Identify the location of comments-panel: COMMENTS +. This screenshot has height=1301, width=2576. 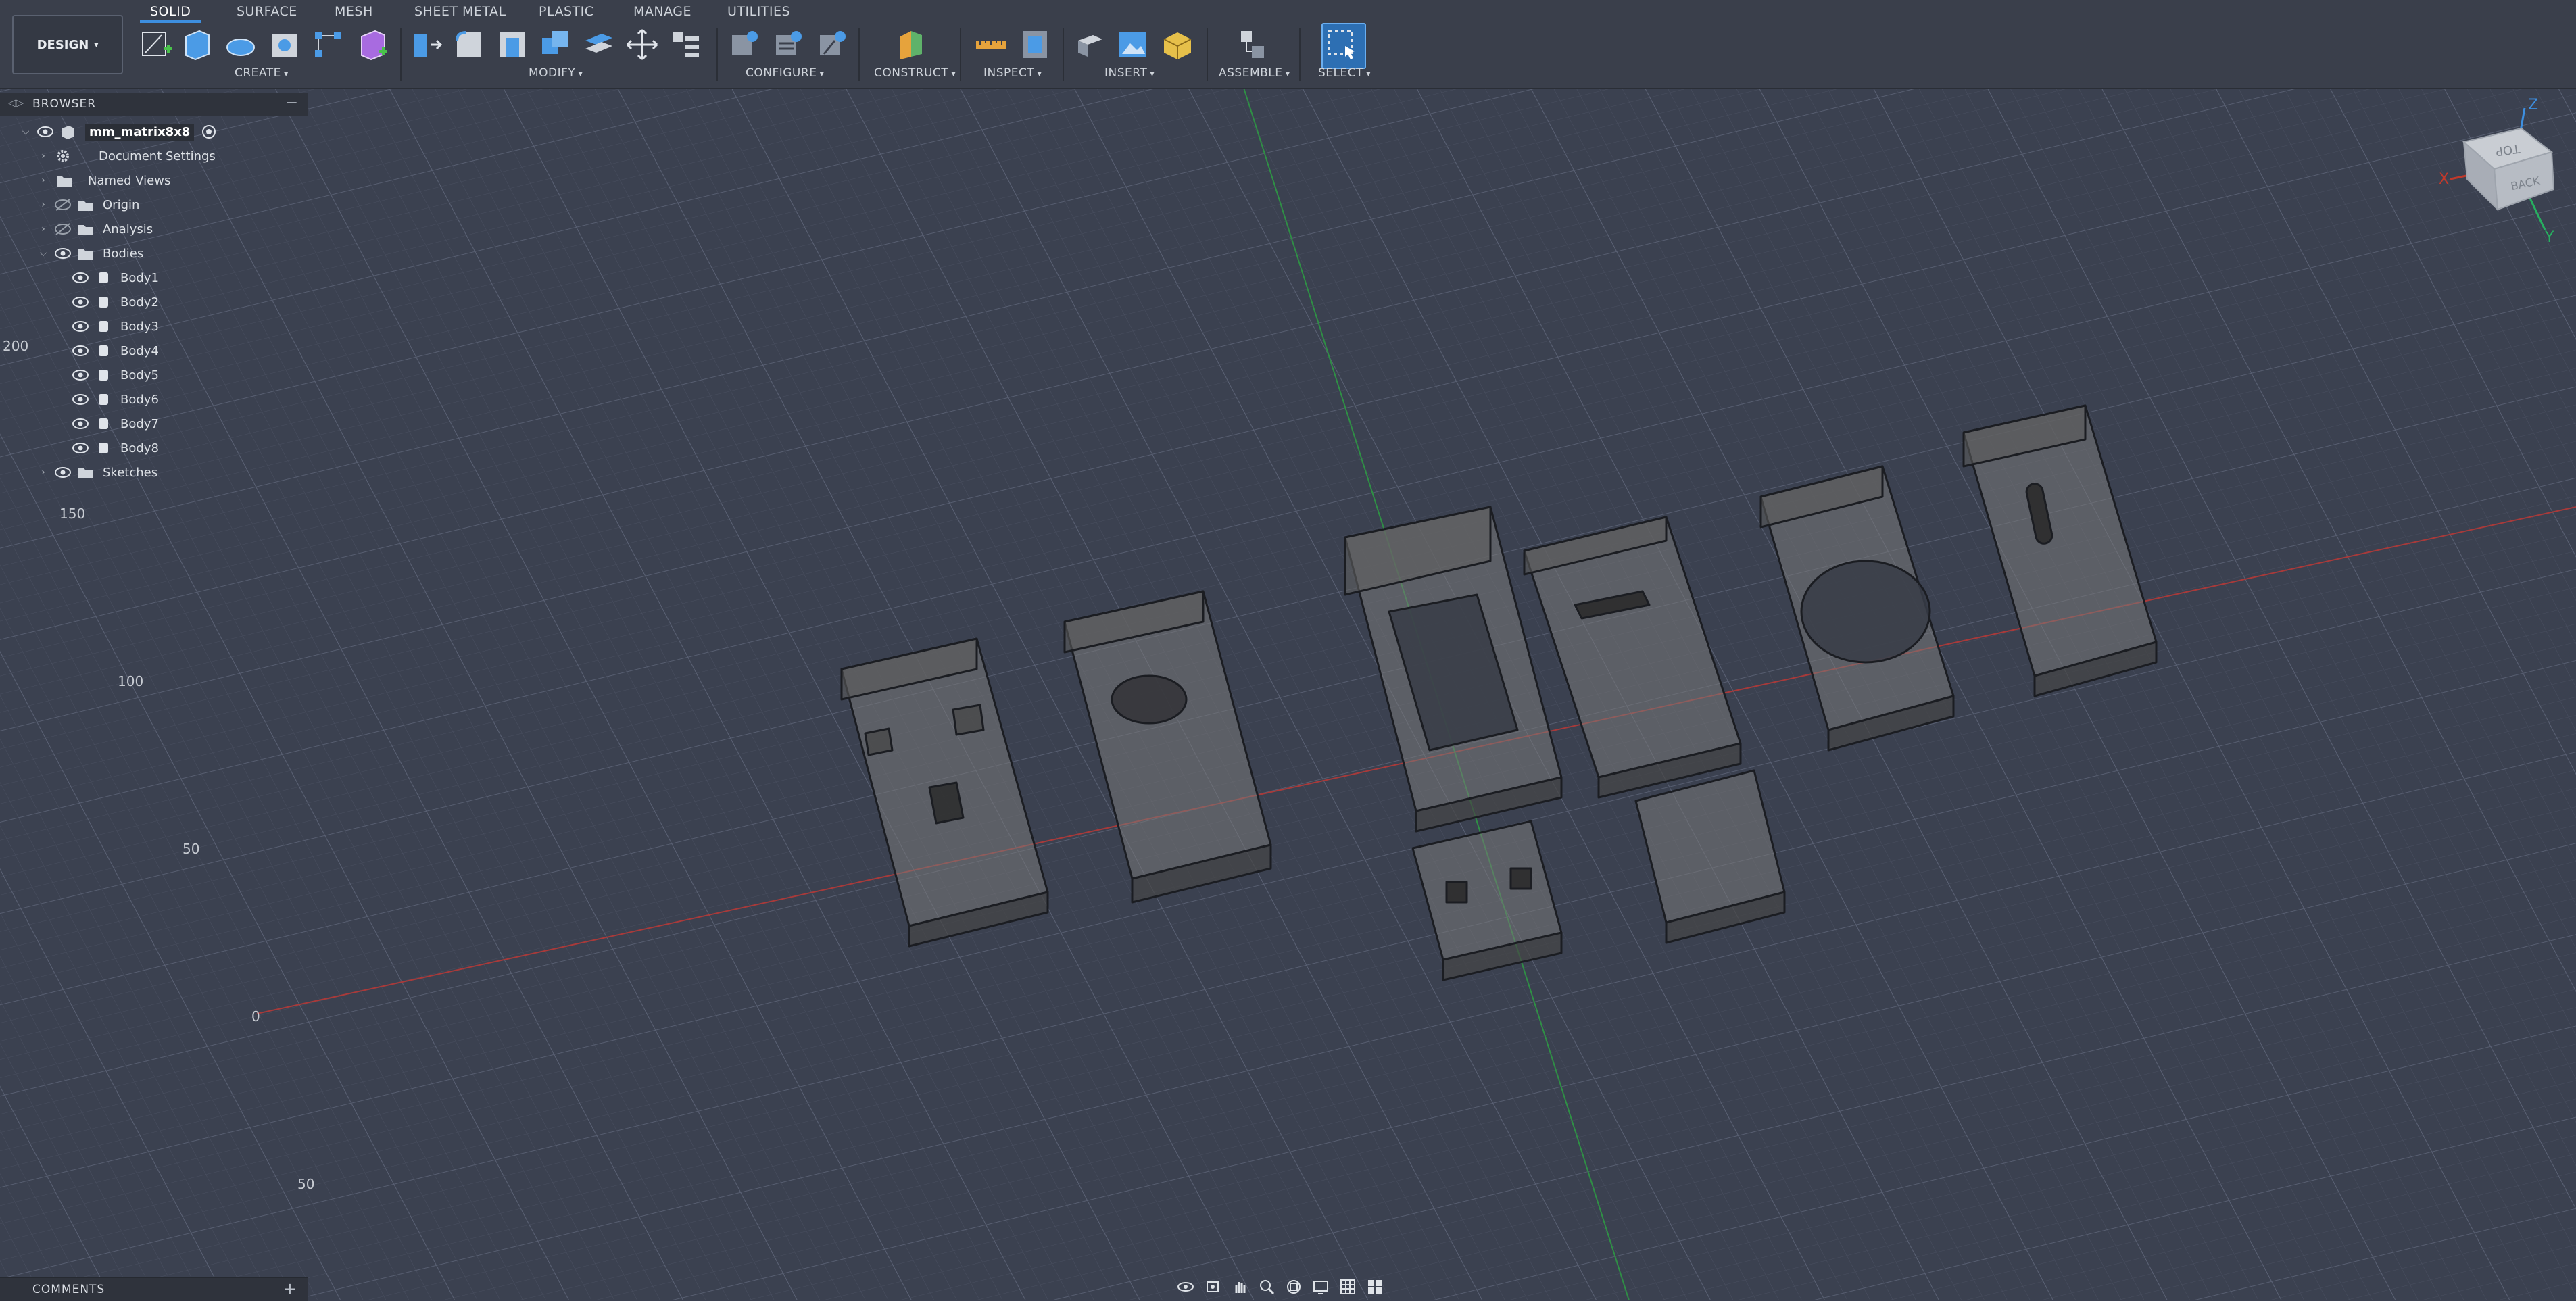
(154, 1289).